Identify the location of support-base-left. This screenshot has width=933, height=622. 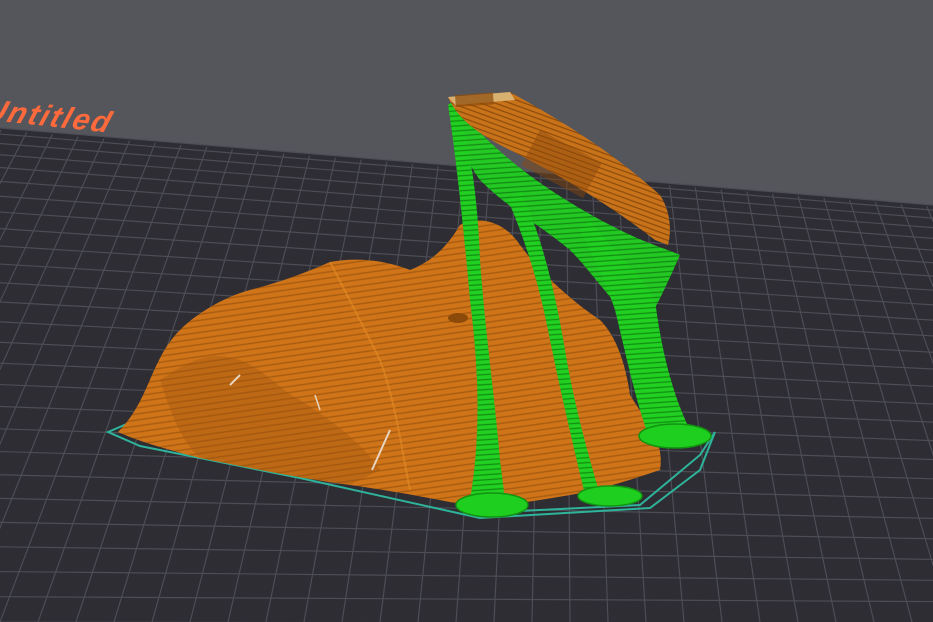
(492, 505).